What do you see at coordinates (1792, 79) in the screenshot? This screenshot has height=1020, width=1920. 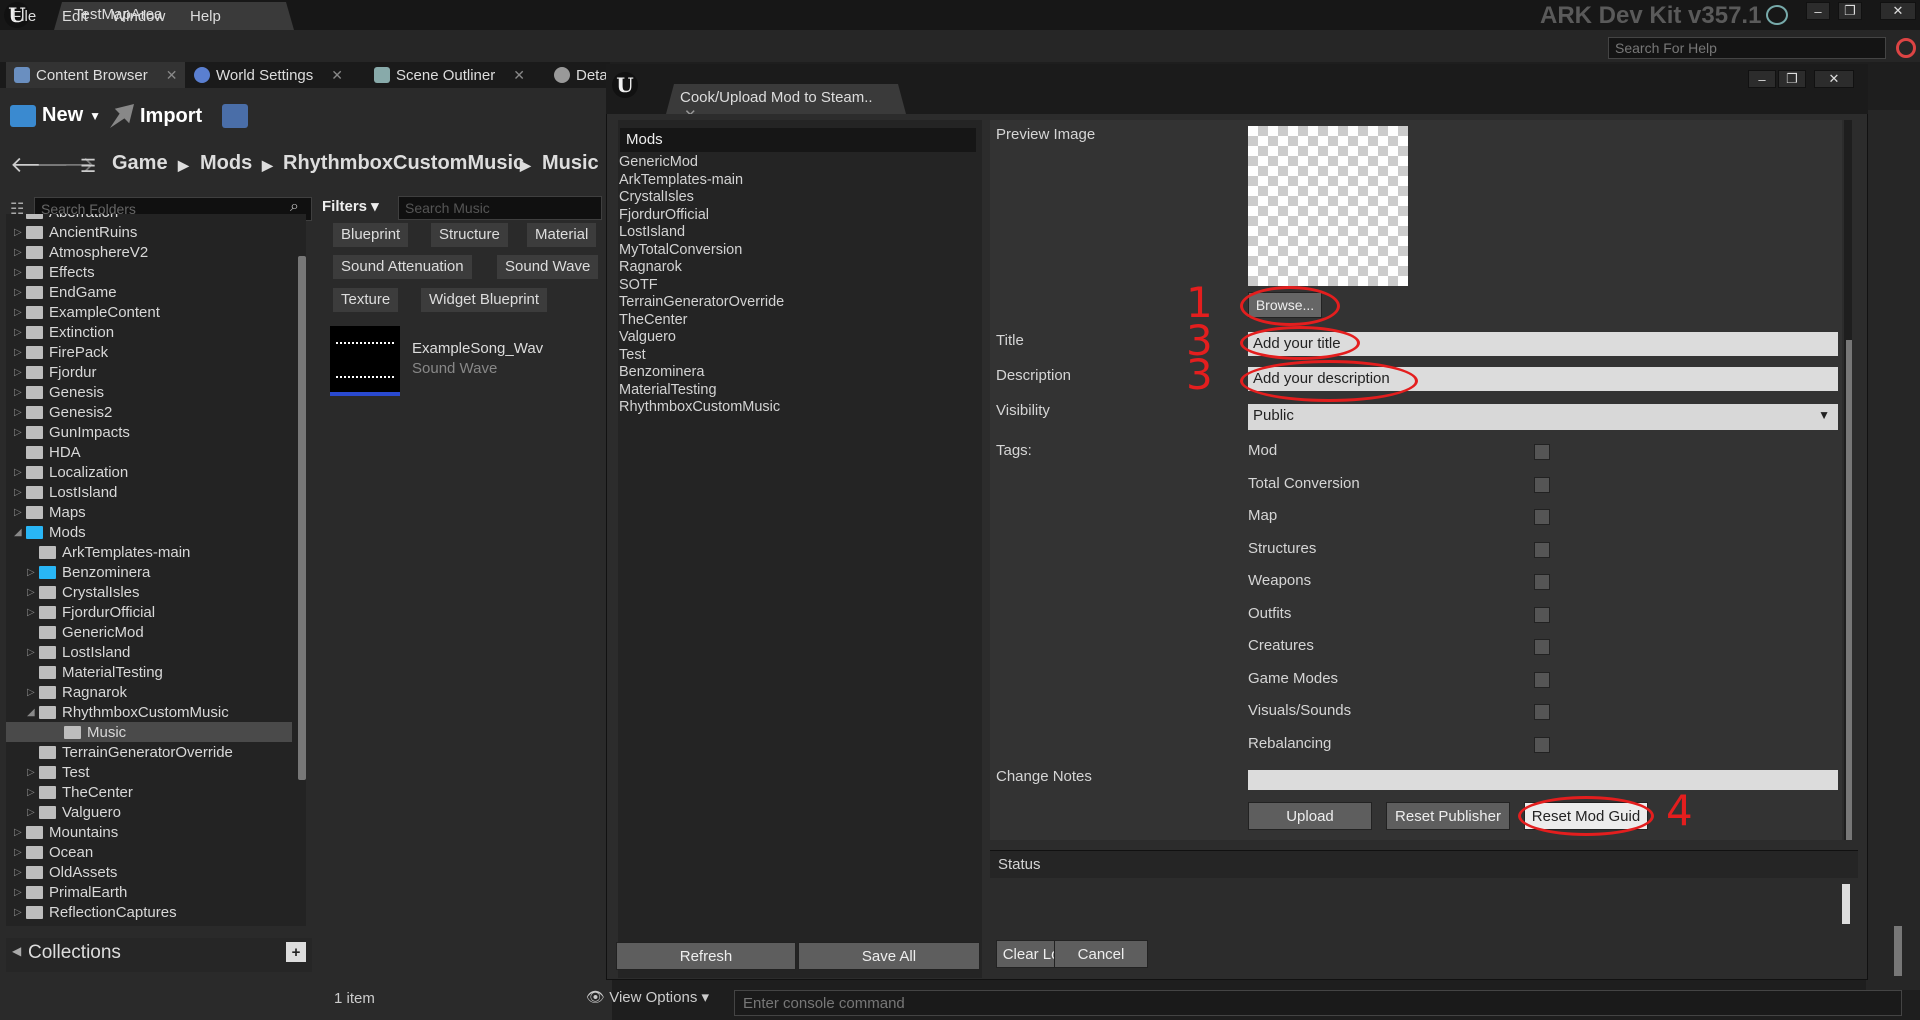 I see `dialog-maximize-button: ❐` at bounding box center [1792, 79].